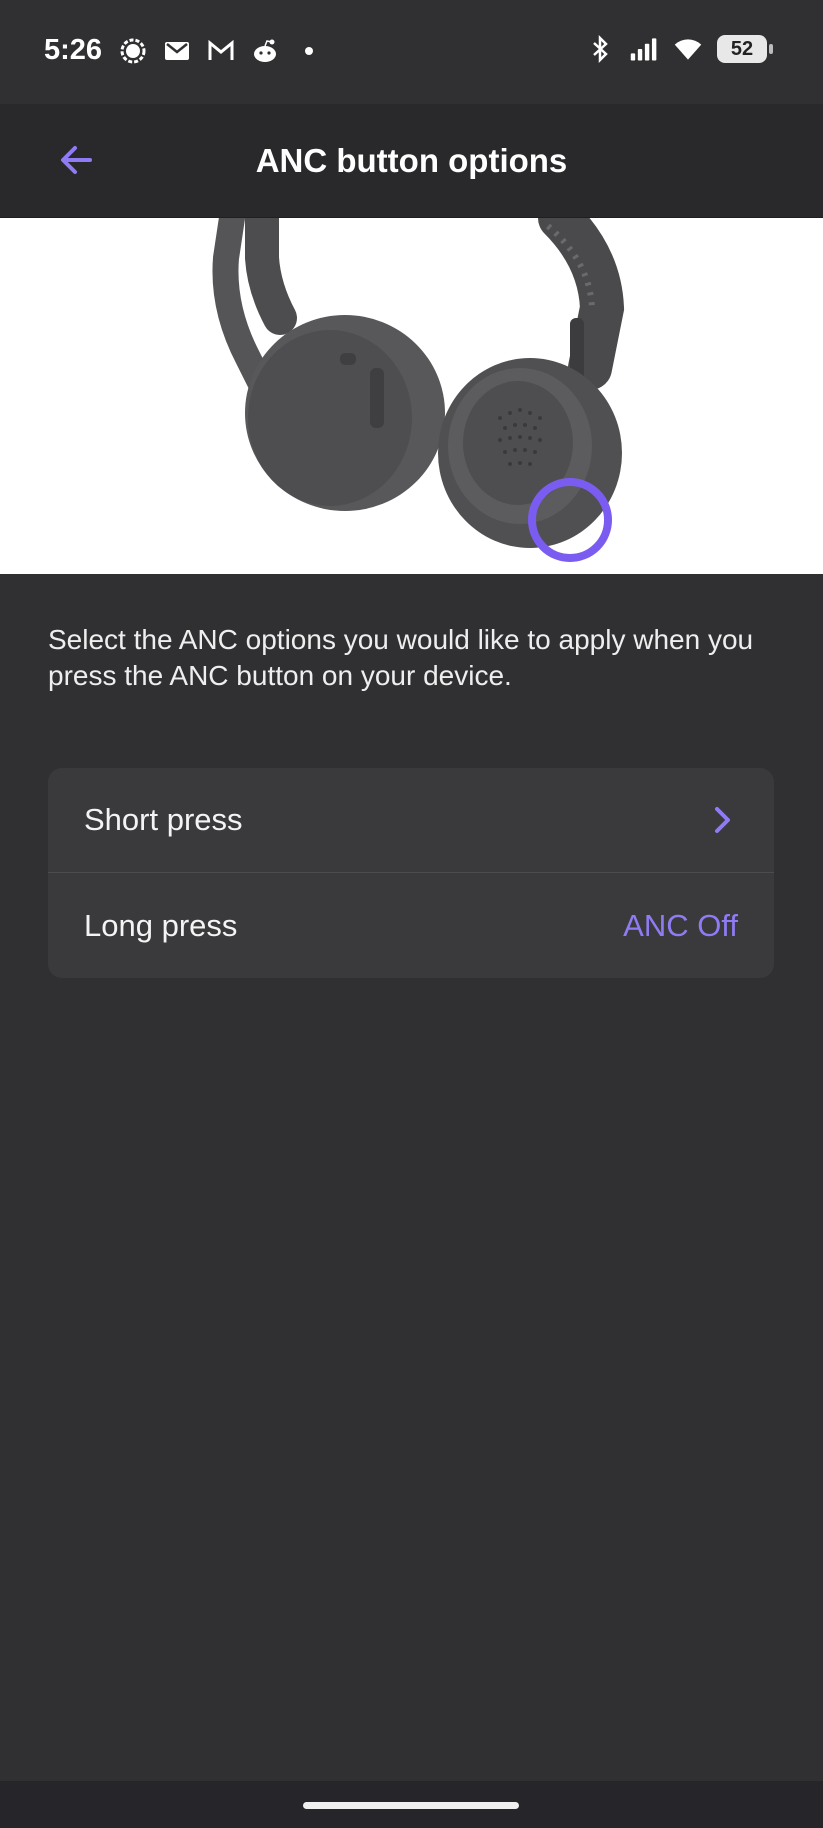 This screenshot has height=1828, width=823. I want to click on signal-app-icon, so click(133, 51).